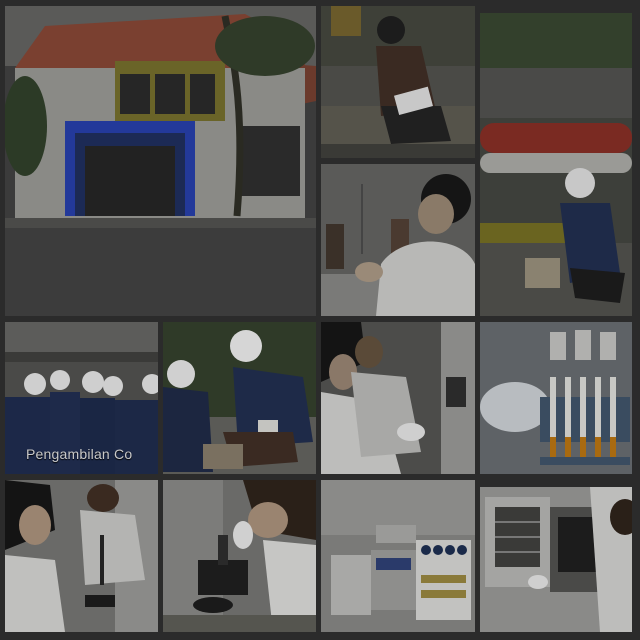 This screenshot has width=640, height=640. I want to click on photo-pipeline-sampling-worker, so click(556, 164).